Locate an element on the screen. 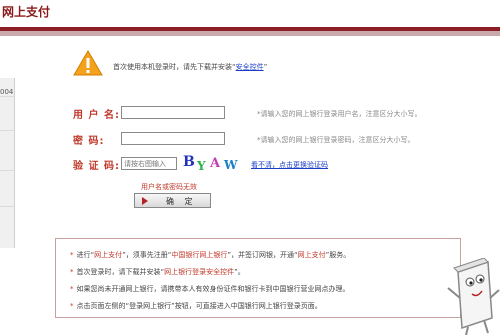 This screenshot has height=335, width=500. page-title: 网上支付 is located at coordinates (26, 12).